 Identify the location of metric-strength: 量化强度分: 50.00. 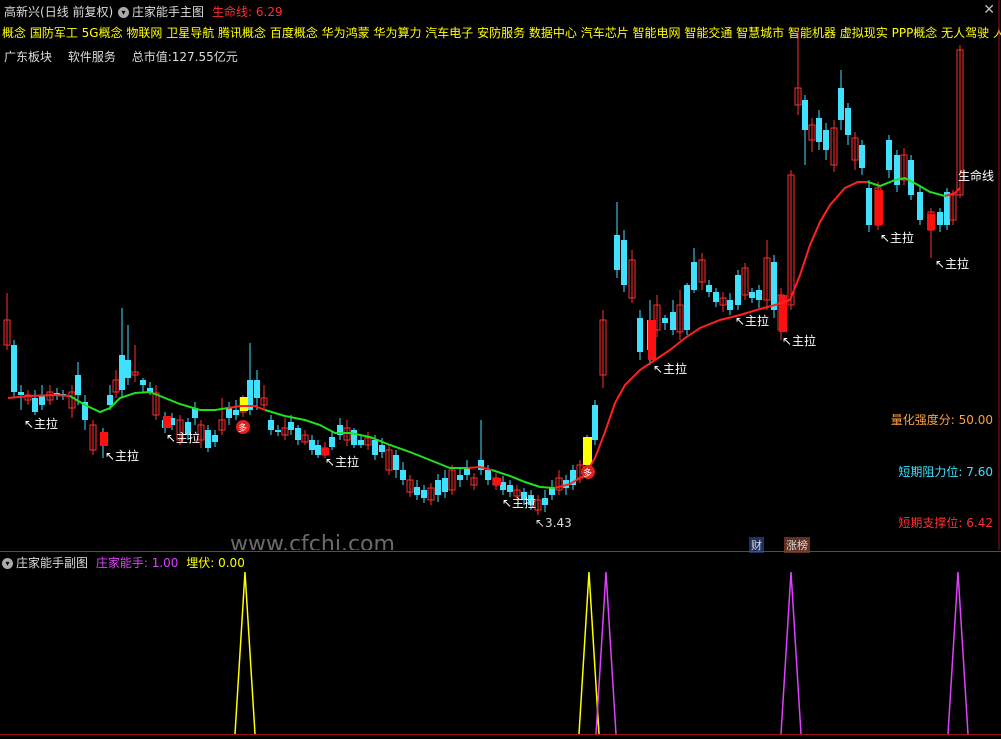
(941, 420).